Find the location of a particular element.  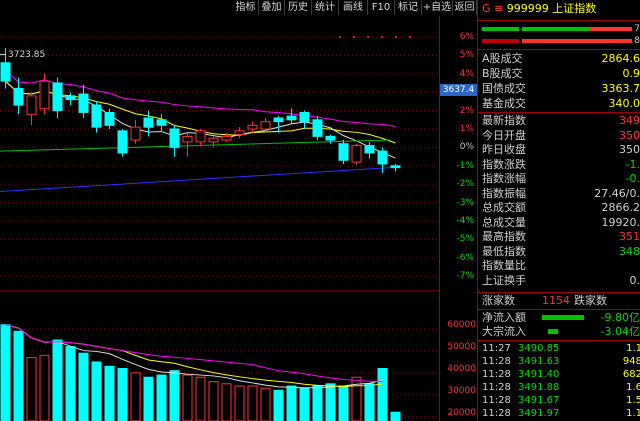

quote-row: B股成交 0.9 is located at coordinates (561, 73).